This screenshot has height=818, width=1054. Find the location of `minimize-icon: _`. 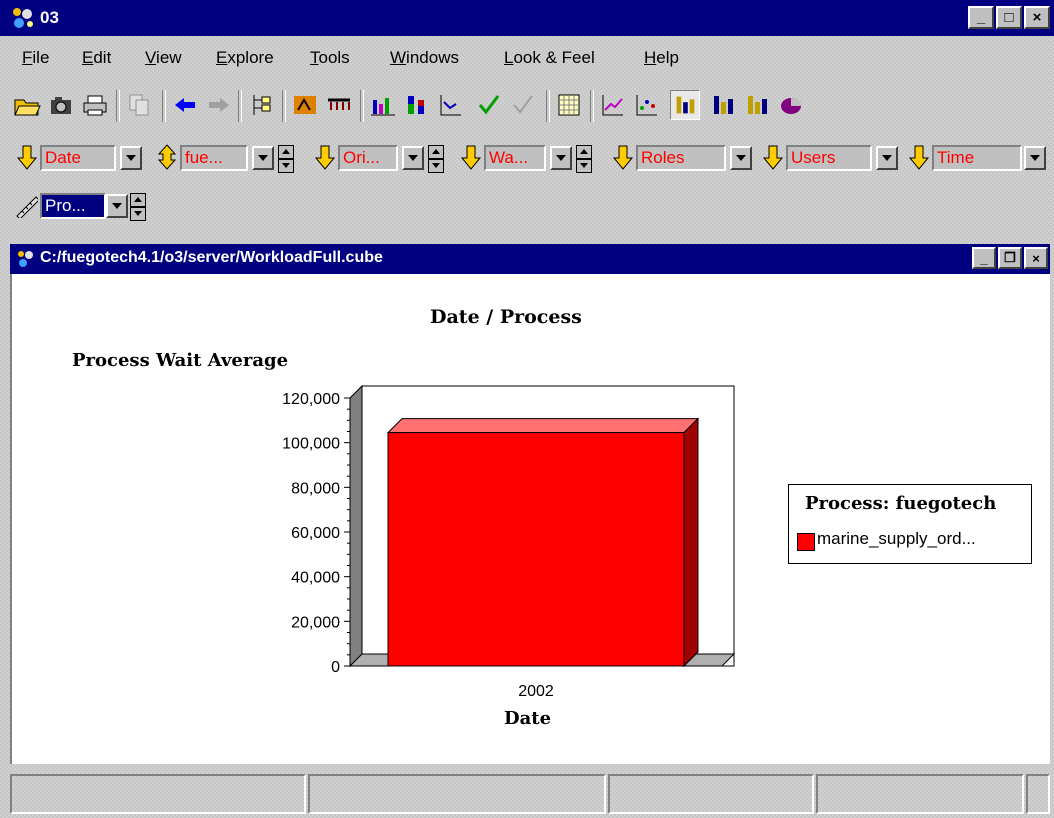

minimize-icon: _ is located at coordinates (981, 17).